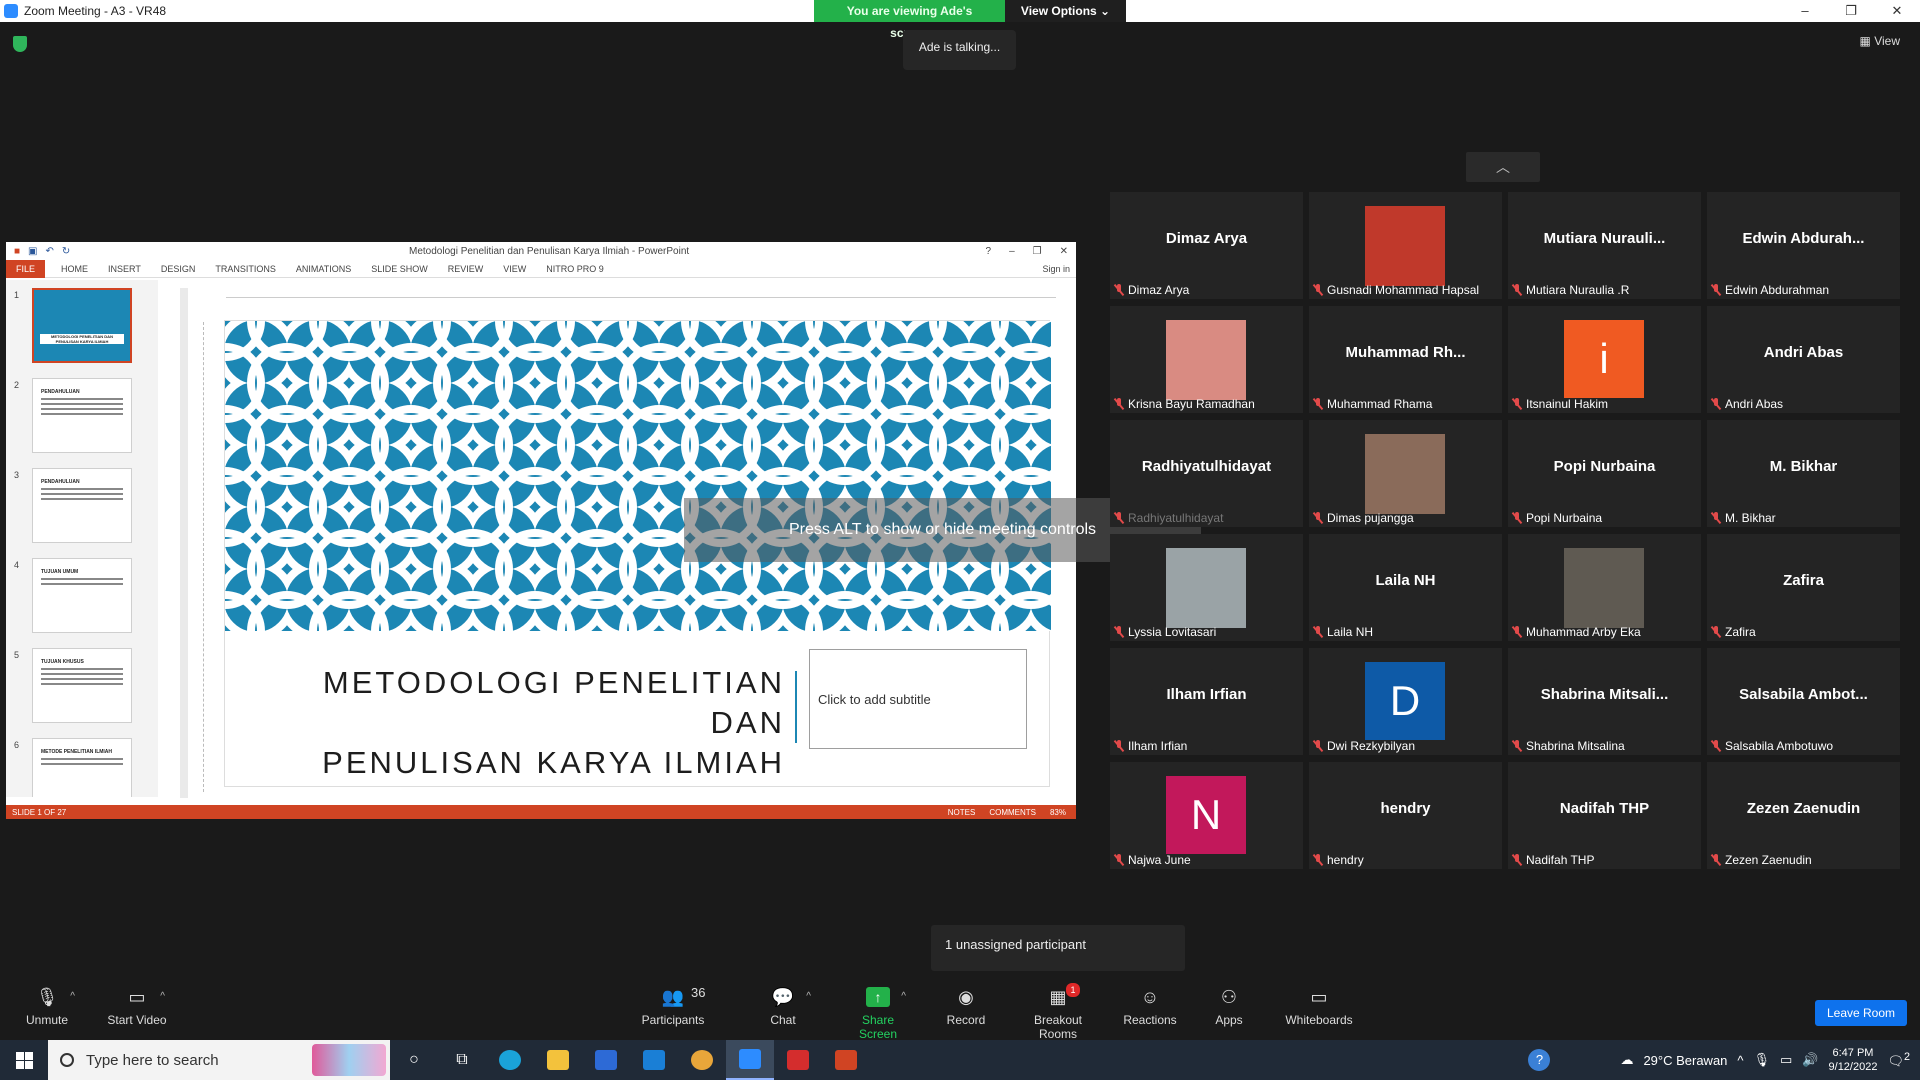  I want to click on participant-name: Radhiyatulhidayat, so click(1176, 518).